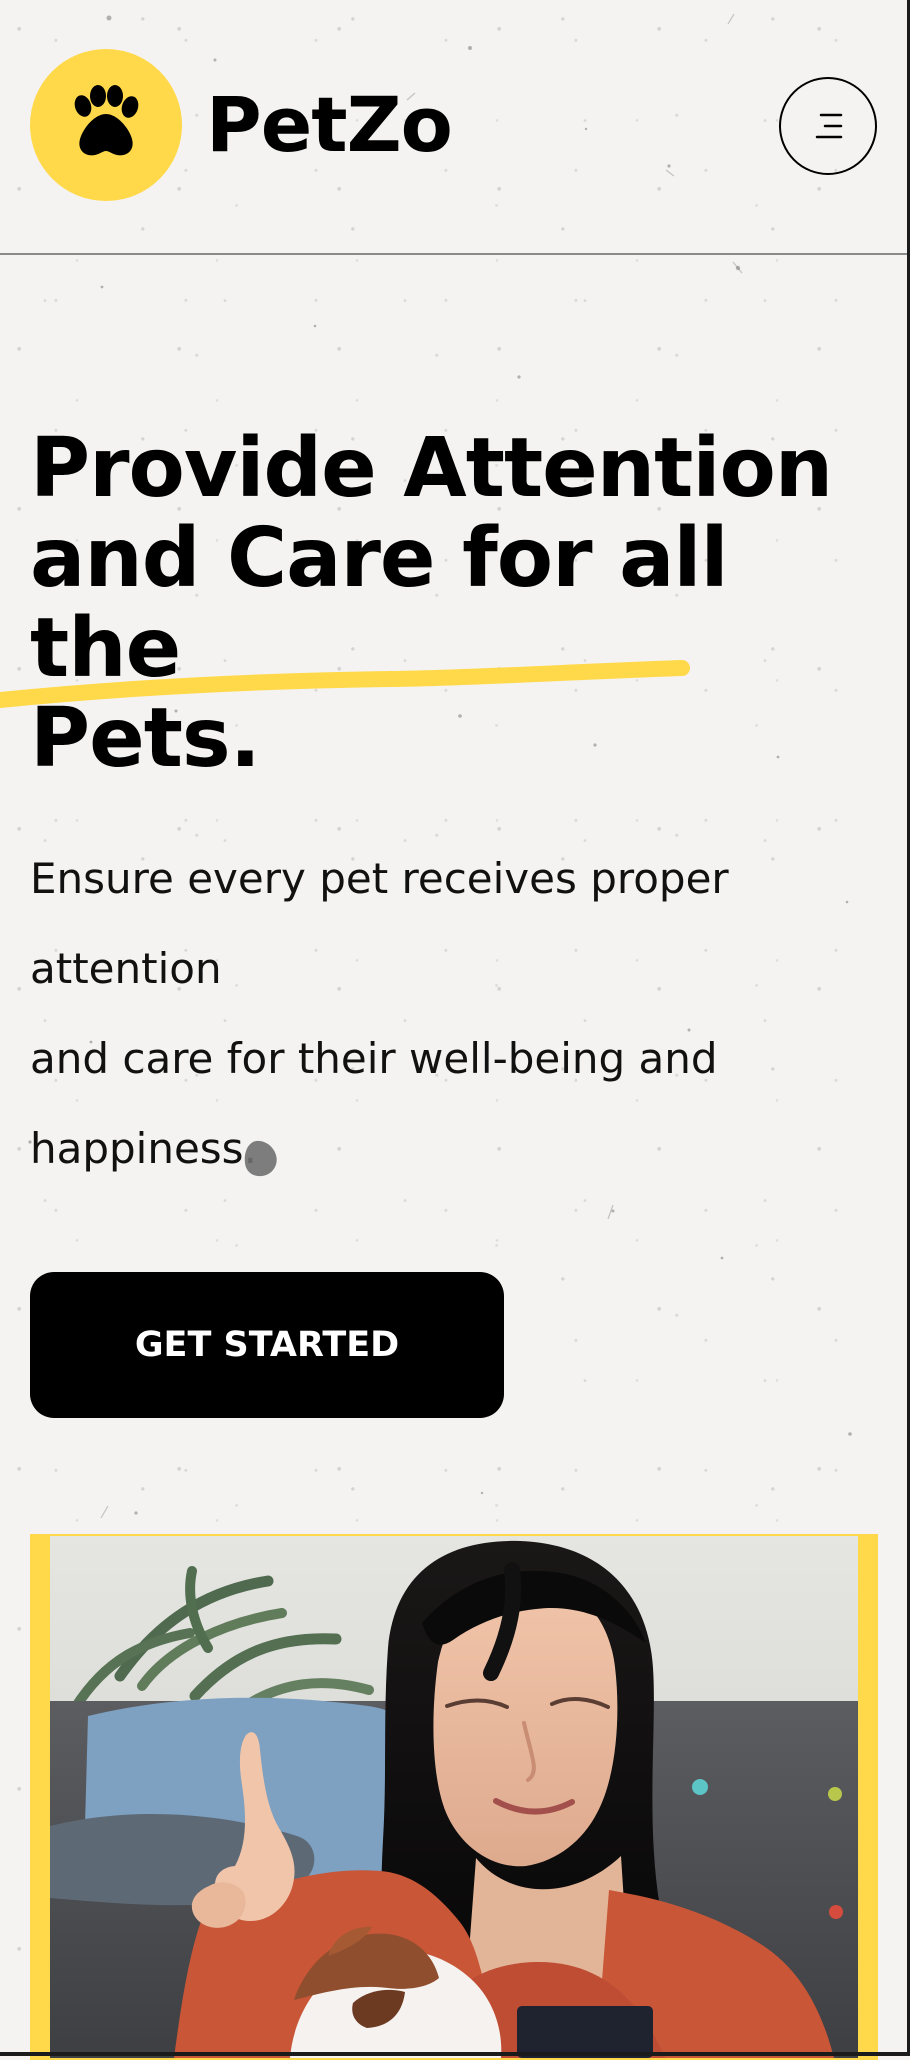  What do you see at coordinates (145, 738) in the screenshot?
I see `hero-title-line-3: Pets.` at bounding box center [145, 738].